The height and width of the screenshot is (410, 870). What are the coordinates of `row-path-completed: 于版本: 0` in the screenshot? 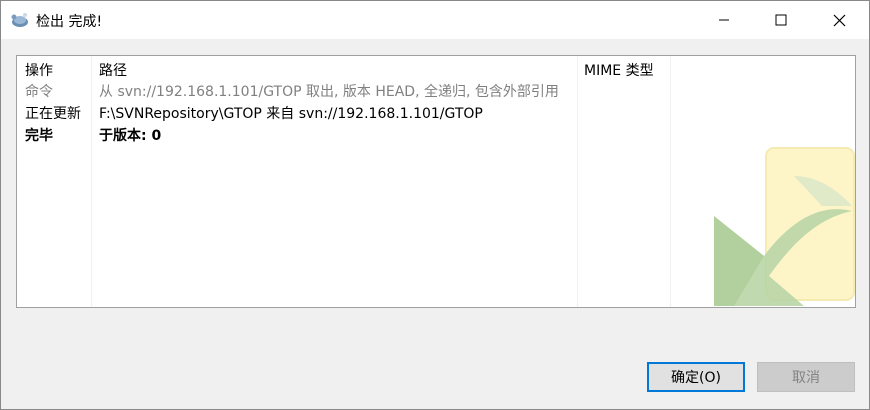 It's located at (130, 136).